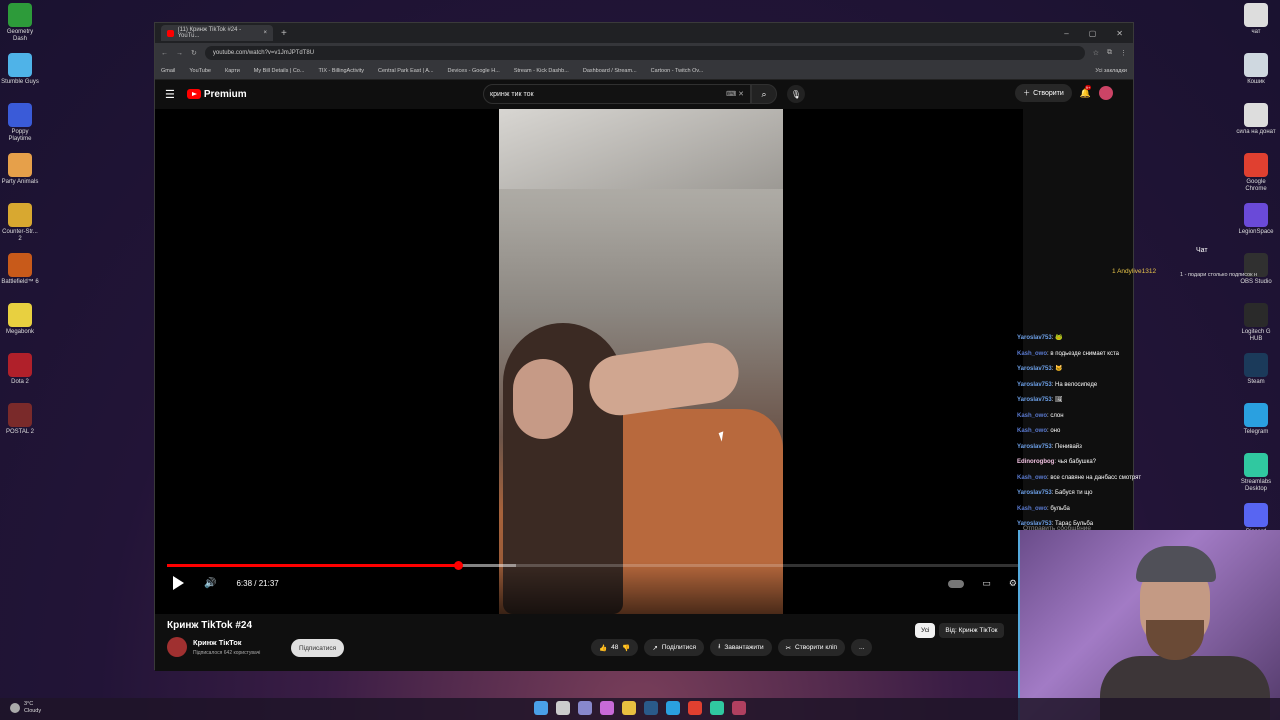  What do you see at coordinates (1256, 225) in the screenshot?
I see `desktop-app-icon: LegionSpace` at bounding box center [1256, 225].